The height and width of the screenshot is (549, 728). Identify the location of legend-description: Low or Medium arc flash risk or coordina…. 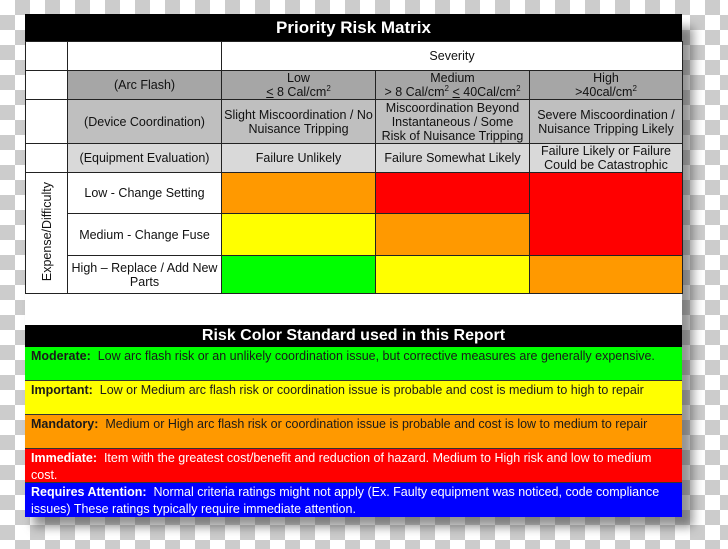
(371, 390).